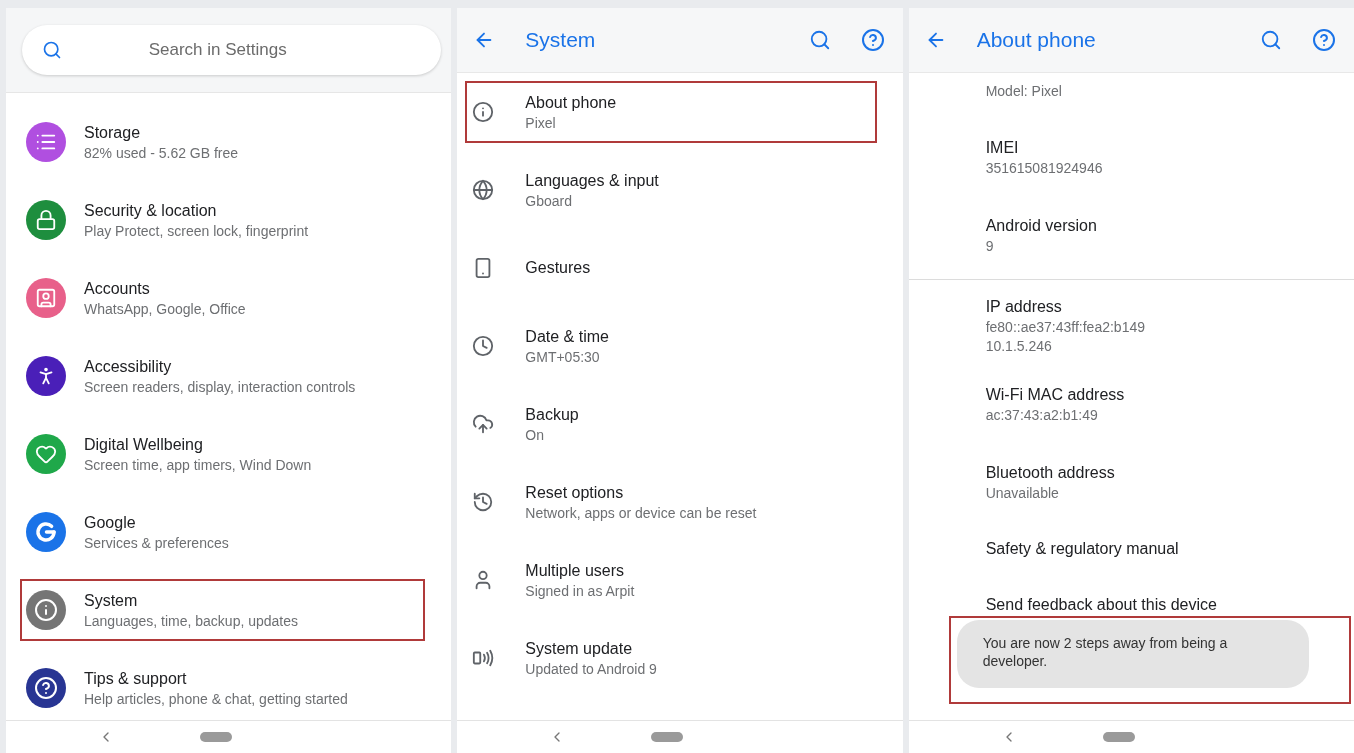 Image resolution: width=1354 pixels, height=753 pixels. What do you see at coordinates (1169, 605) in the screenshot?
I see `item-title: Send feedback about this device` at bounding box center [1169, 605].